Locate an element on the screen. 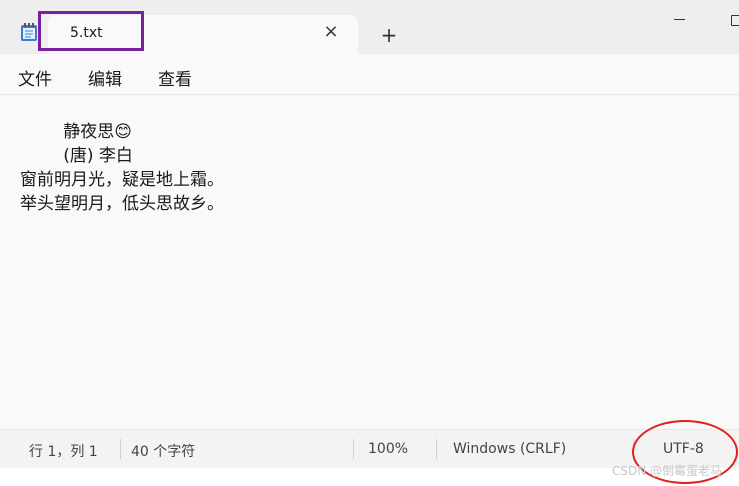 This screenshot has height=486, width=739. purple-highlight-annotation is located at coordinates (91, 31).